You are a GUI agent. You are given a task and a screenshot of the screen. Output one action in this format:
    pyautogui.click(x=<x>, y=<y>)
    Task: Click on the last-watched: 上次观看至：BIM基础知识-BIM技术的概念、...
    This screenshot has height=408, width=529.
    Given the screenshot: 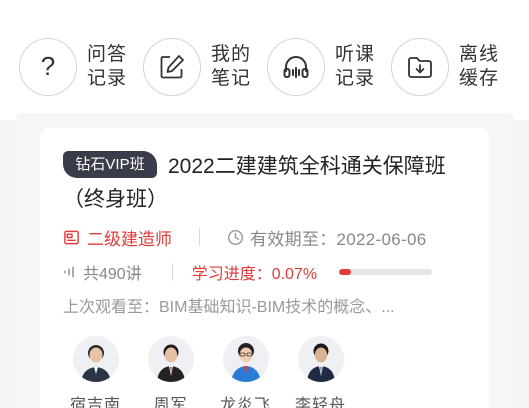 What is the action you would take?
    pyautogui.click(x=263, y=308)
    